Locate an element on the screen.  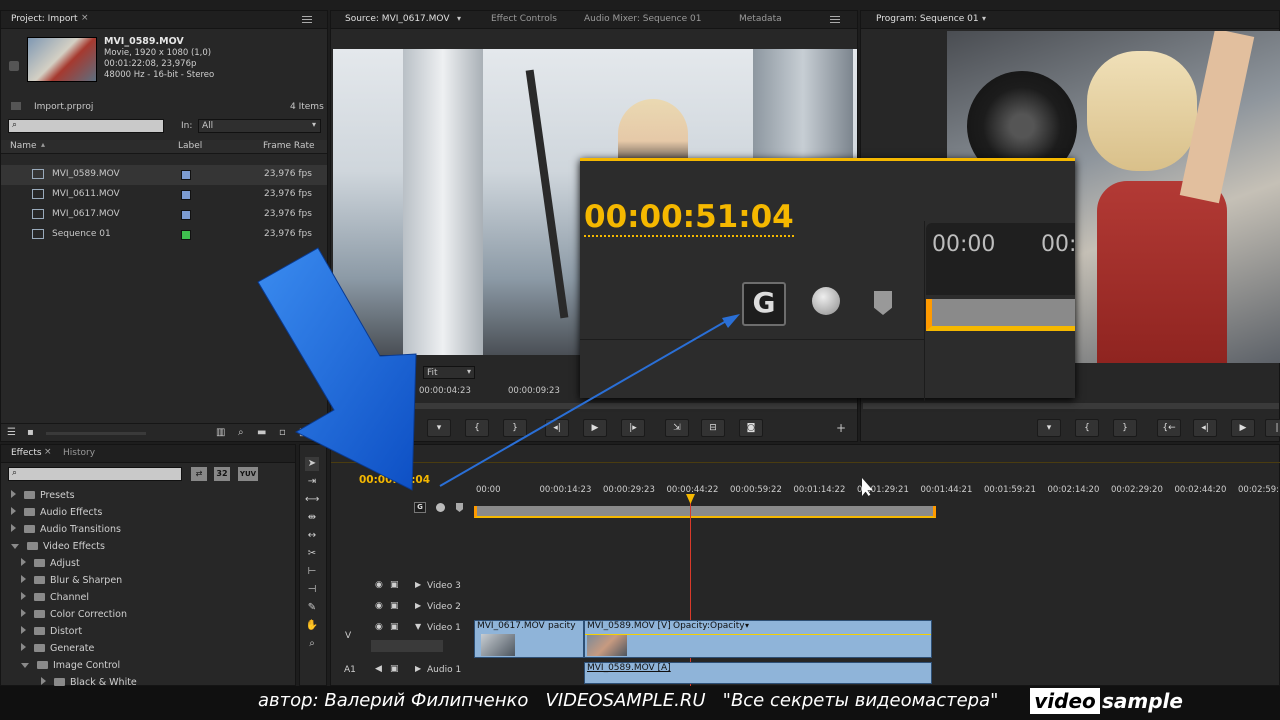
new-item-icon: ▫ is located at coordinates (282, 432).